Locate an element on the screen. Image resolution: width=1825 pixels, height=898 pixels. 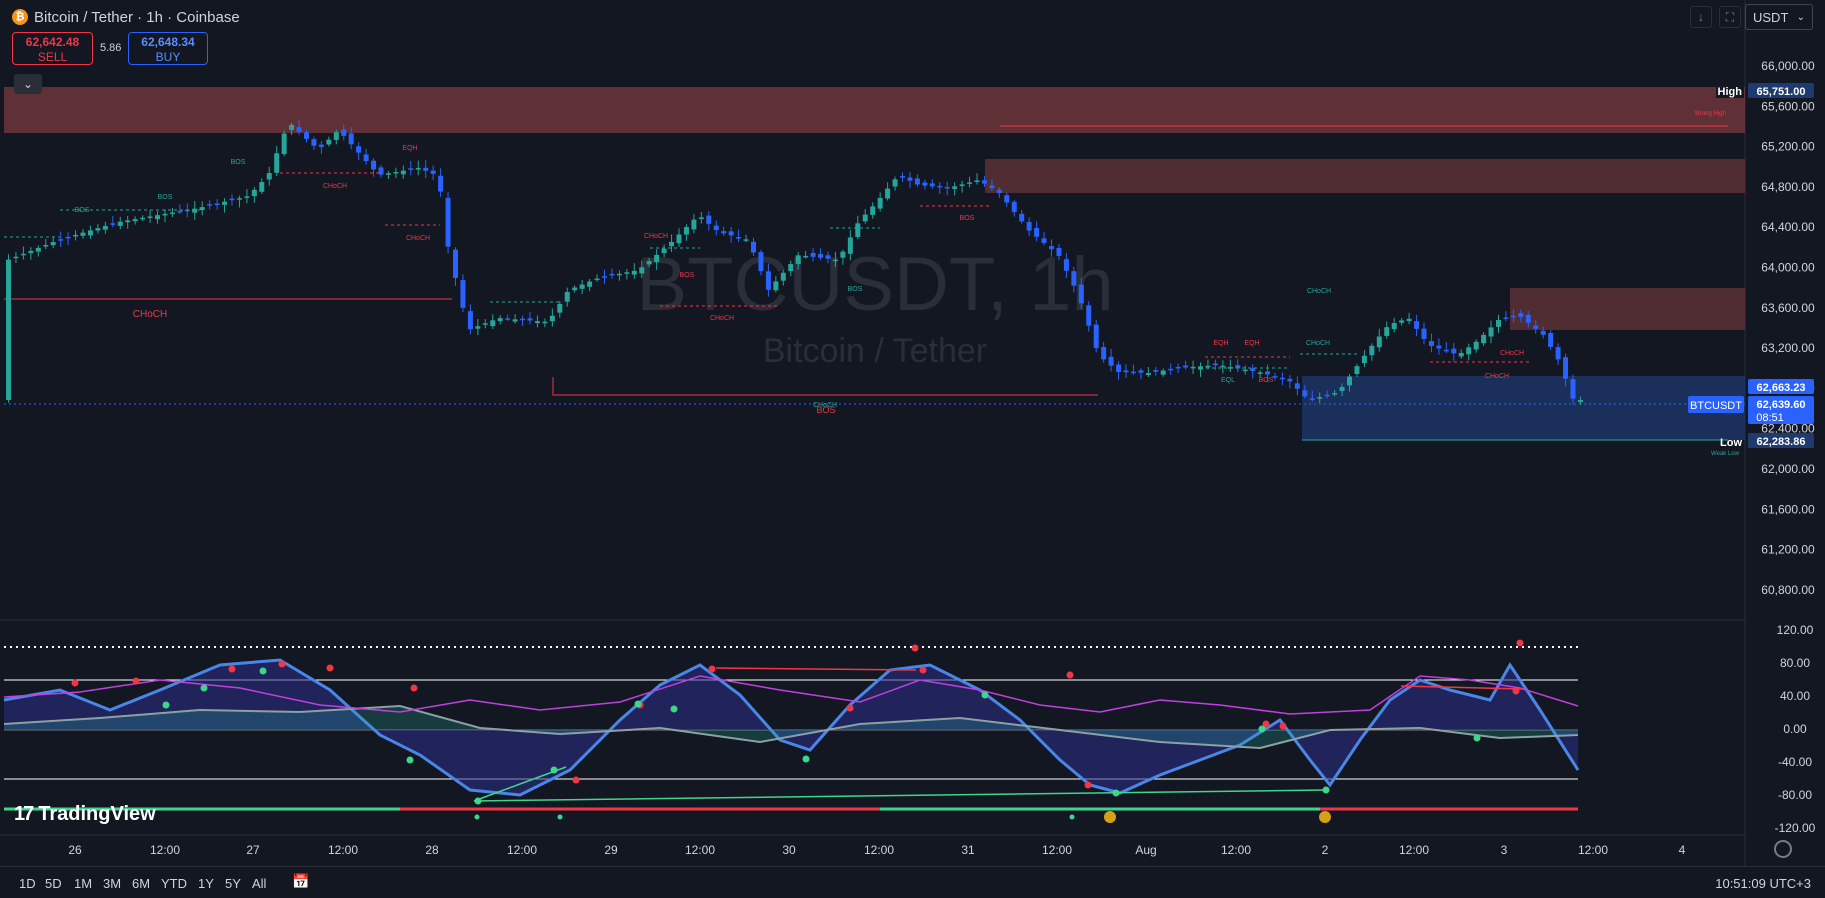
range-1y: 1Y is located at coordinates (206, 883).